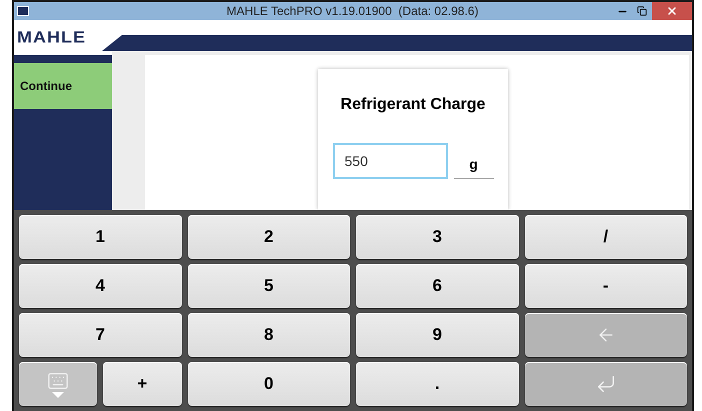 The image size is (702, 411). I want to click on key-button: /, so click(605, 237).